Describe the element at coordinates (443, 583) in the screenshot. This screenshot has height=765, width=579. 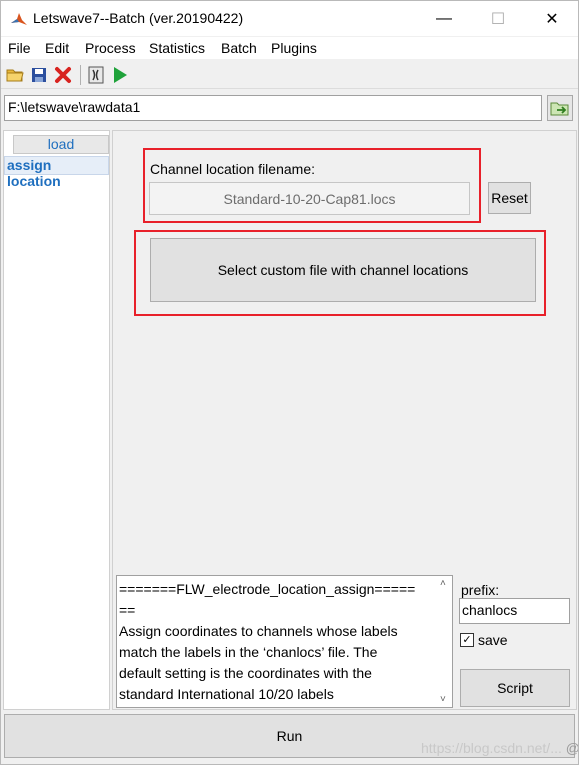
I see `scroll-up-icon: ˄` at that location.